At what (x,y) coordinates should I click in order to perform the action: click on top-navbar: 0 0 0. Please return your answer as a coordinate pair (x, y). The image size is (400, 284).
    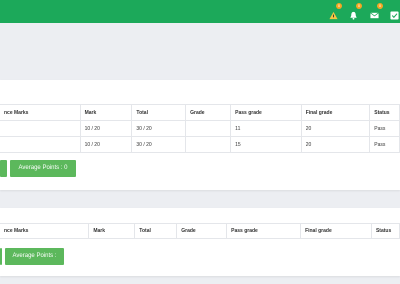
    Looking at the image, I should click on (200, 11).